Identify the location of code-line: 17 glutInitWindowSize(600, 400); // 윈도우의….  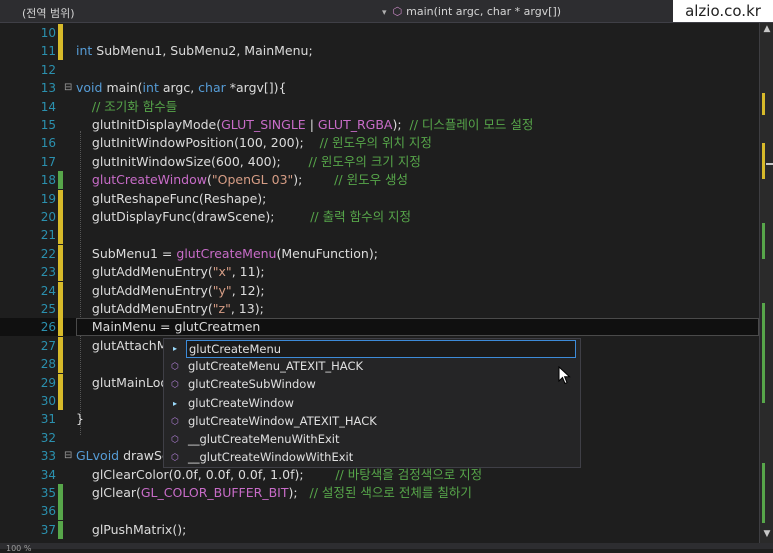
(379, 162).